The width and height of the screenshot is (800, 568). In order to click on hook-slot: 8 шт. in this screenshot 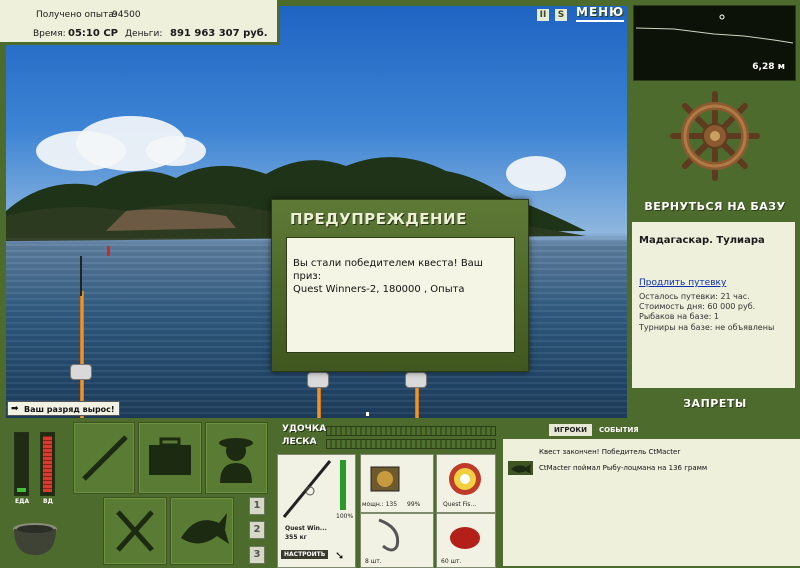, I will do `click(397, 540)`.